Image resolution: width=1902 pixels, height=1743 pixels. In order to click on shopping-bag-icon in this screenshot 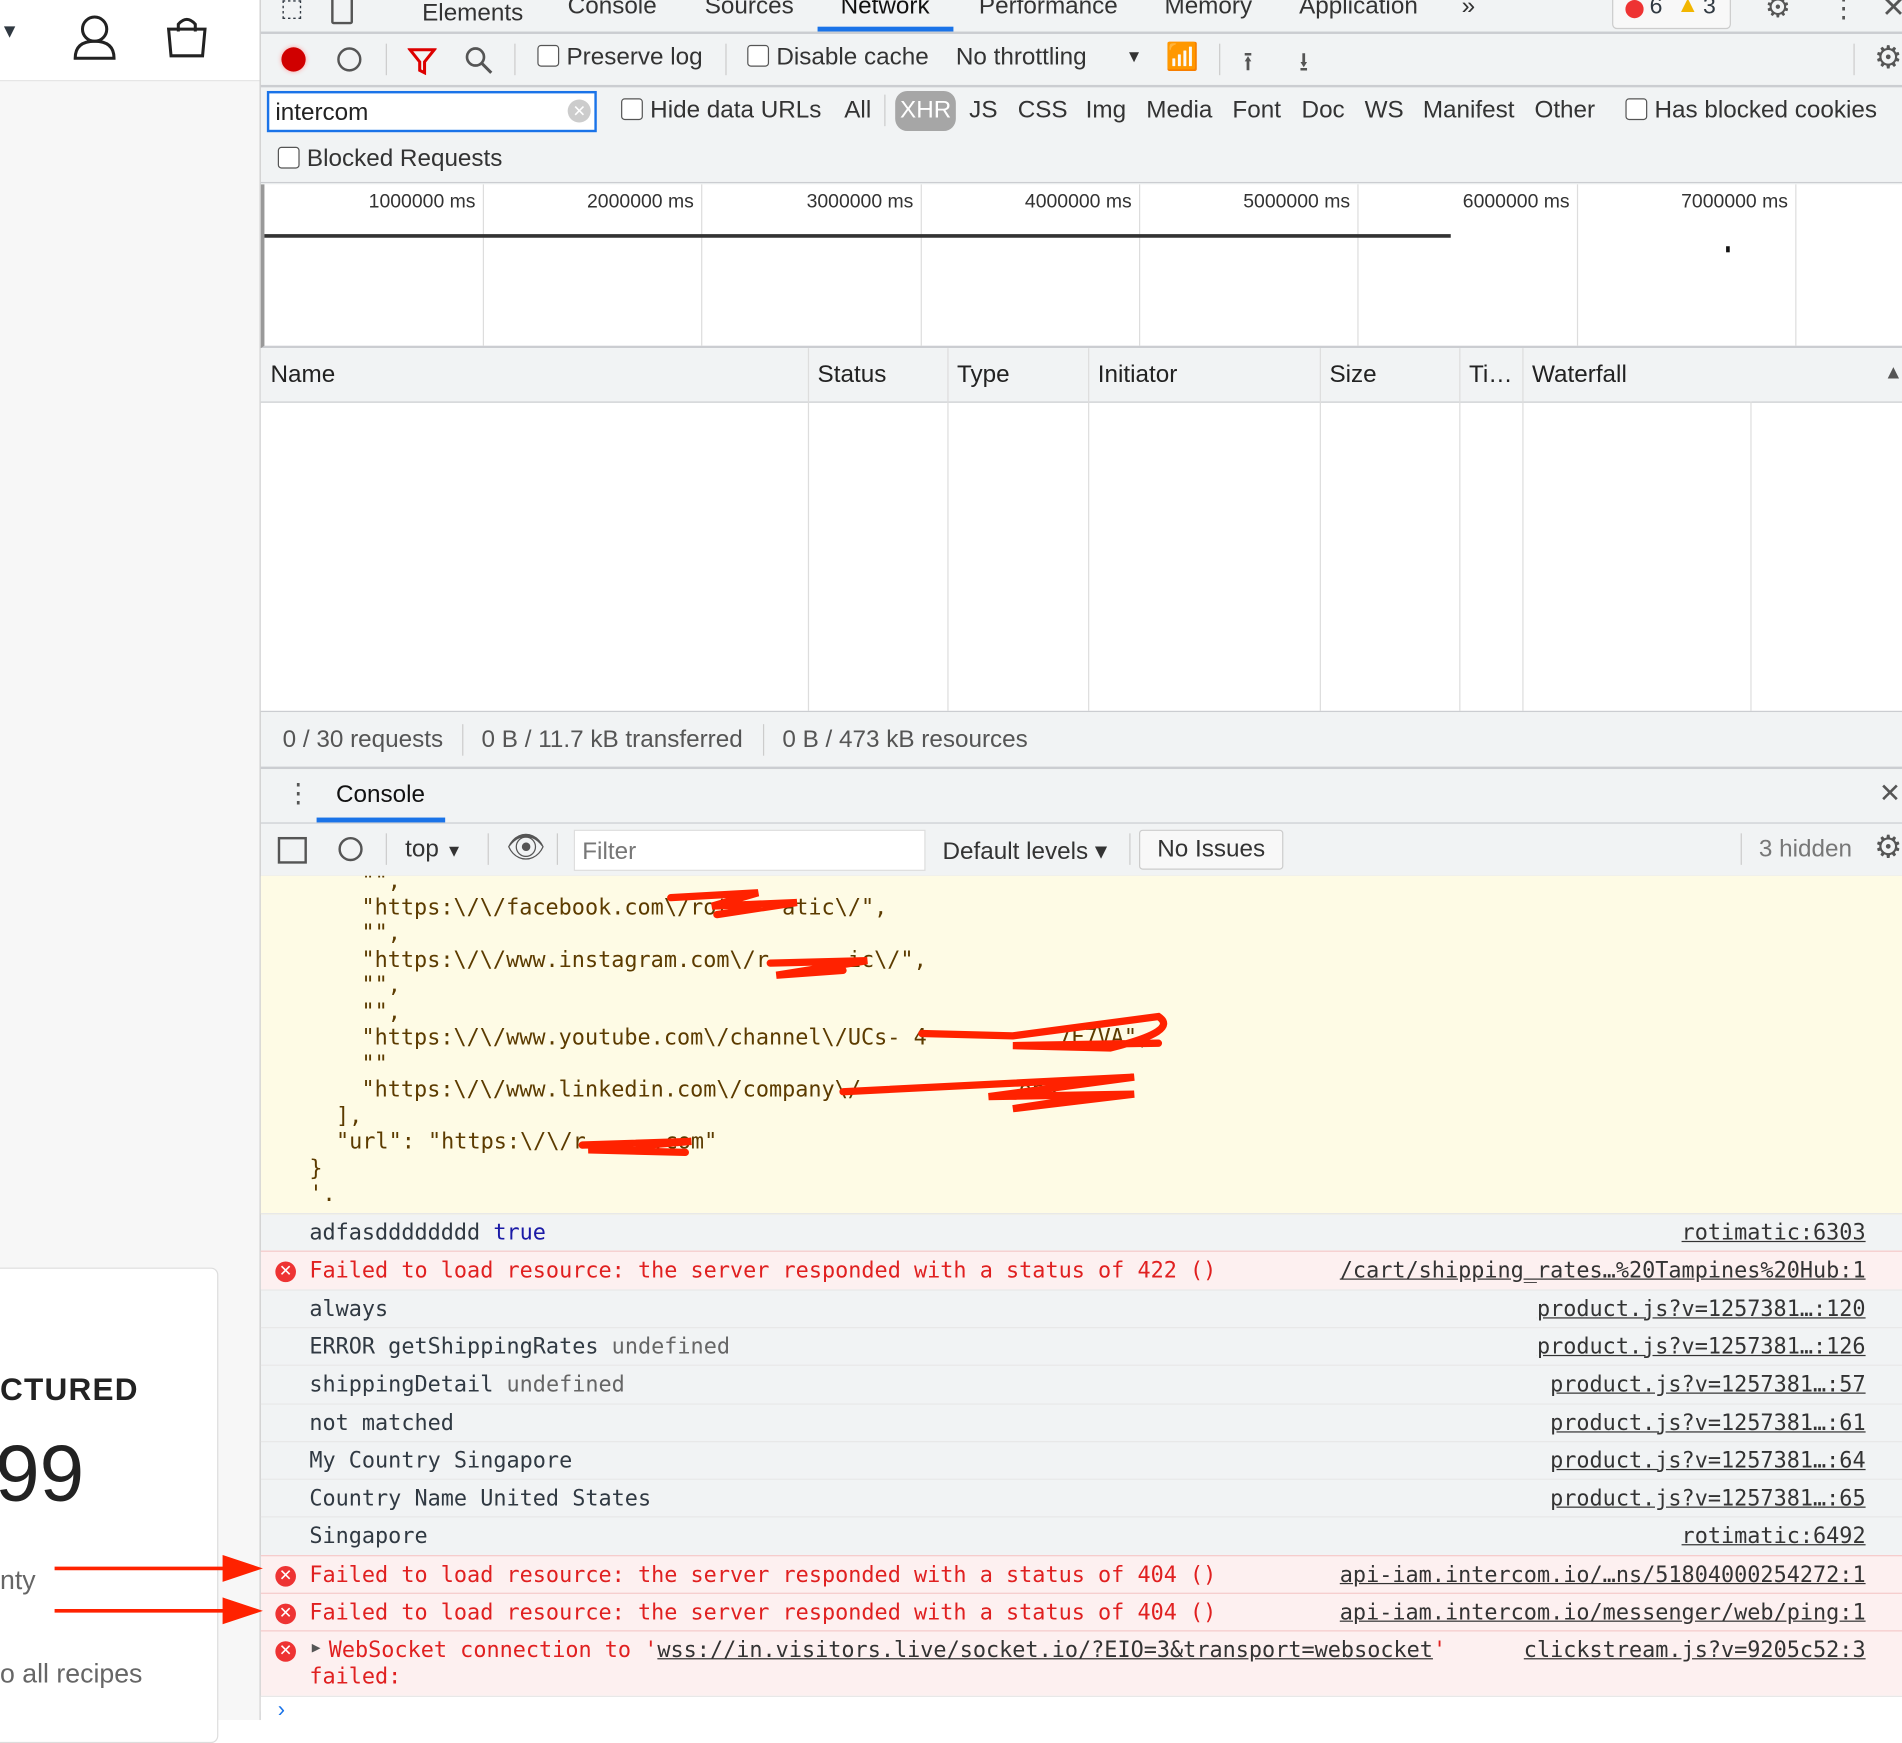, I will do `click(187, 37)`.